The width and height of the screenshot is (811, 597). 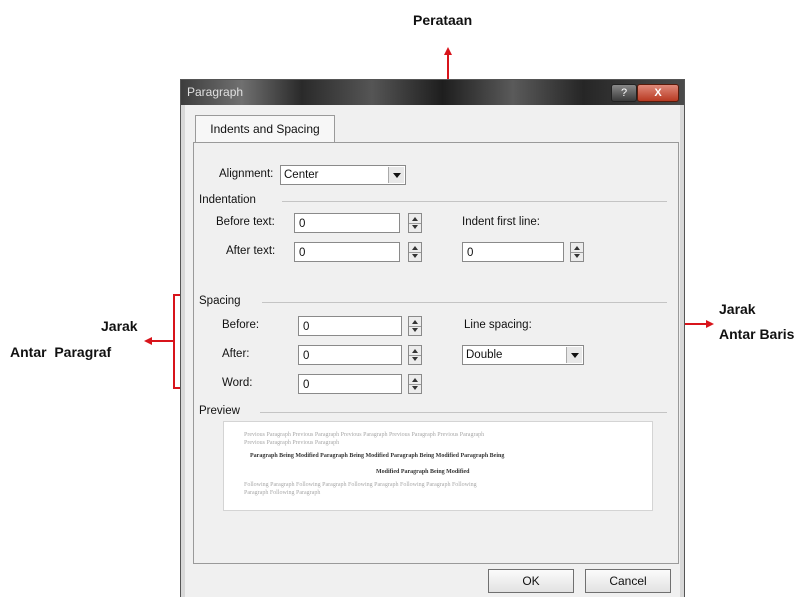 What do you see at coordinates (710, 324) in the screenshot?
I see `line-spacing-callout-arrowhead` at bounding box center [710, 324].